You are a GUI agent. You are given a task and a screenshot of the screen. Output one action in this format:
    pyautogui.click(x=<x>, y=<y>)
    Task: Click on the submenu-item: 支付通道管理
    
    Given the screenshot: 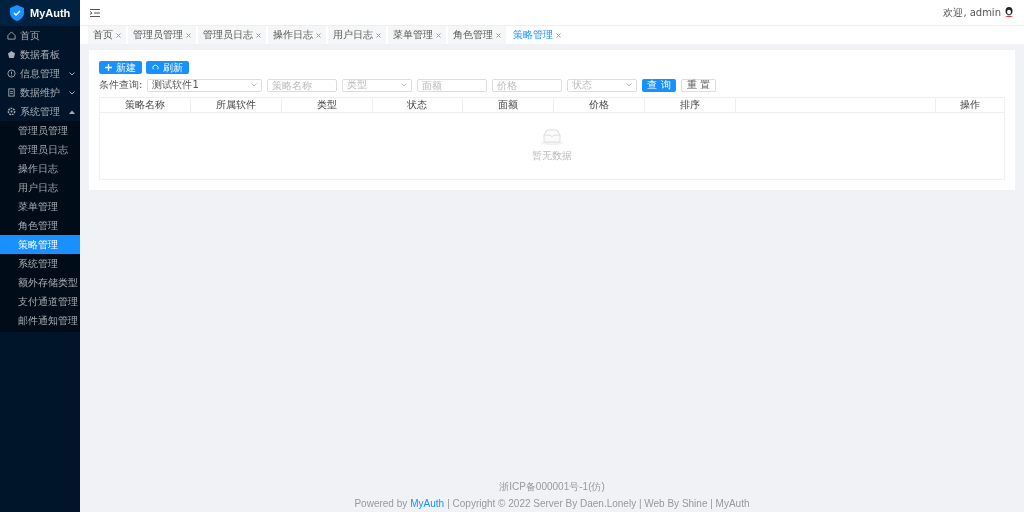 What is the action you would take?
    pyautogui.click(x=40, y=301)
    